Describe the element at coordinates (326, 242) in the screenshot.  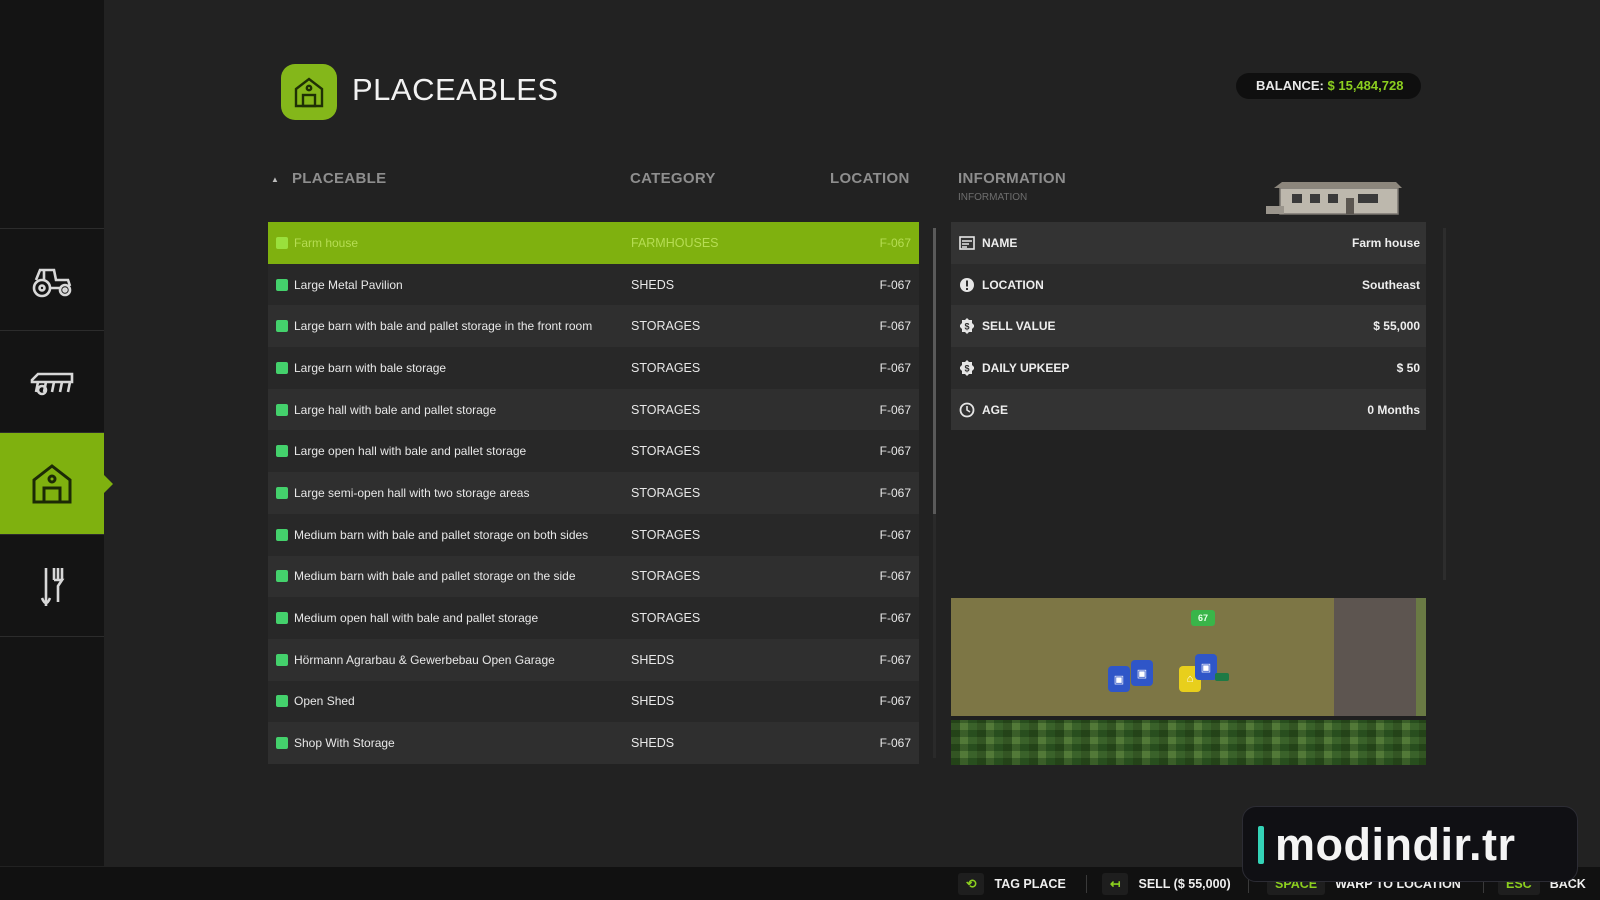
I see `row-name: Farm house` at that location.